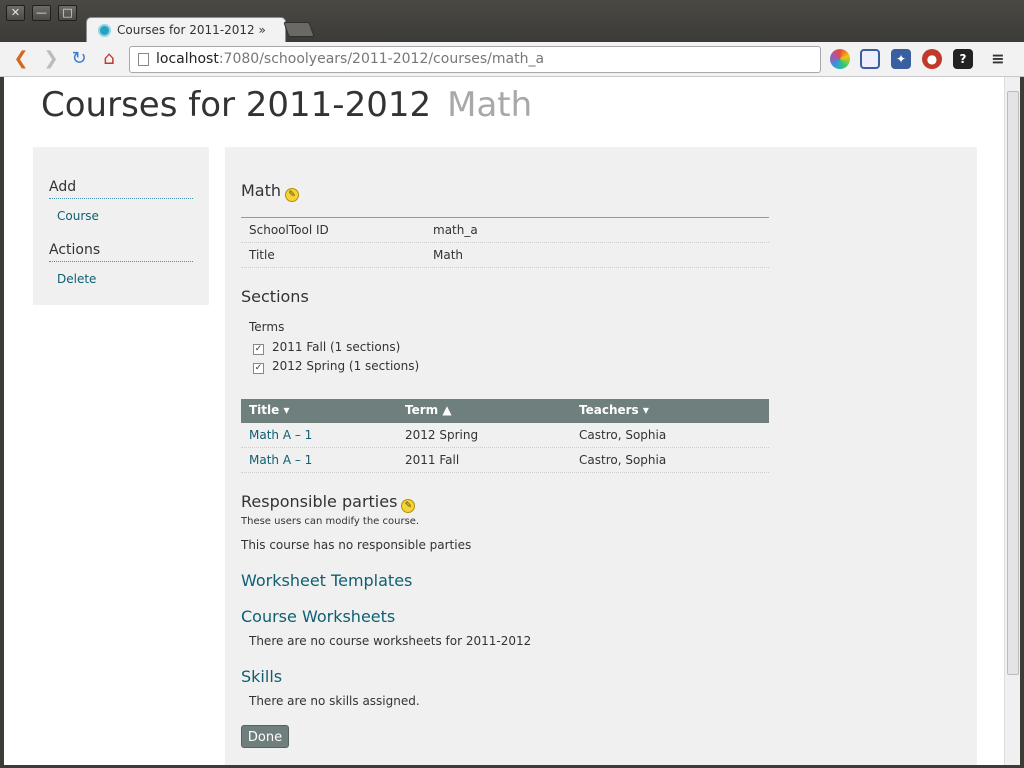 The image size is (1024, 768). I want to click on done-button: Done, so click(265, 736).